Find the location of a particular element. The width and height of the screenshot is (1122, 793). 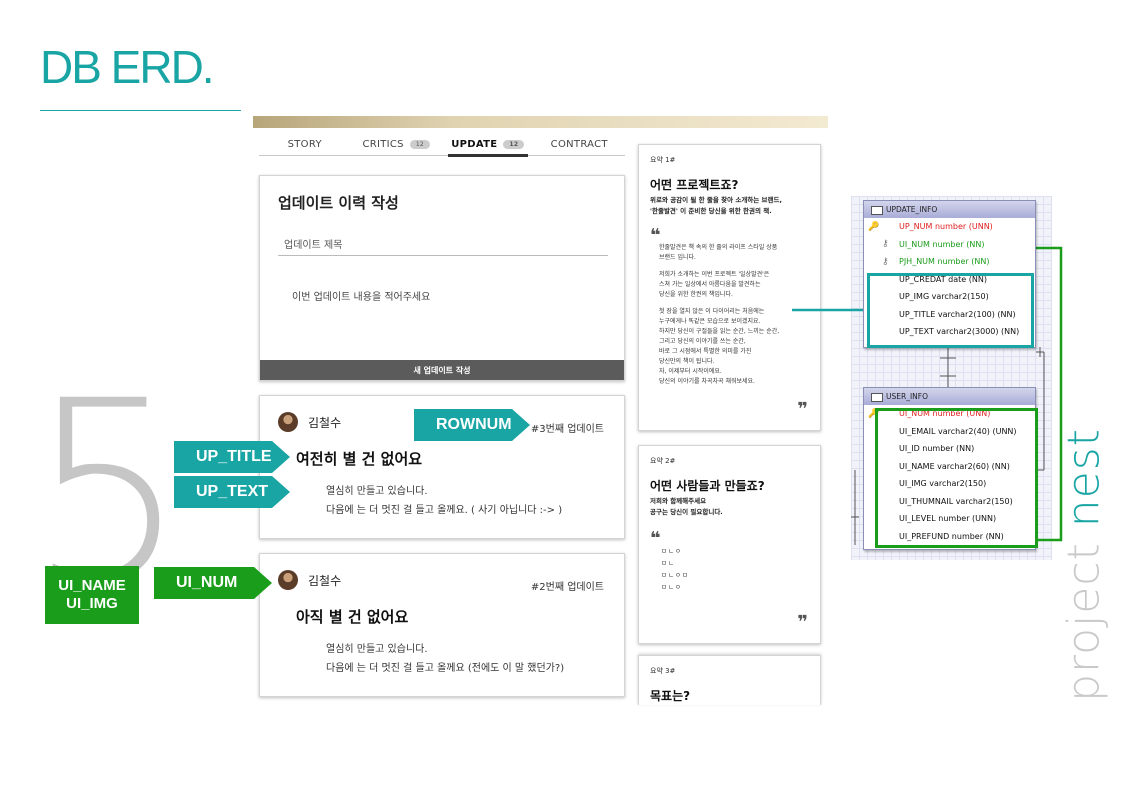

open-quote-icon: ❝ is located at coordinates (655, 538).